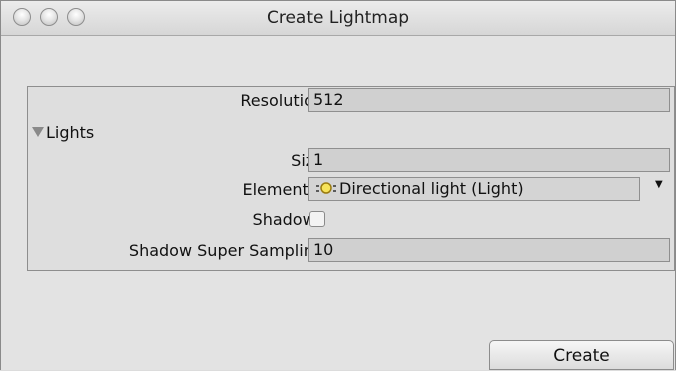  What do you see at coordinates (226, 250) in the screenshot?
I see `shadow-super-sampling-label: Shadow Super Sampling` at bounding box center [226, 250].